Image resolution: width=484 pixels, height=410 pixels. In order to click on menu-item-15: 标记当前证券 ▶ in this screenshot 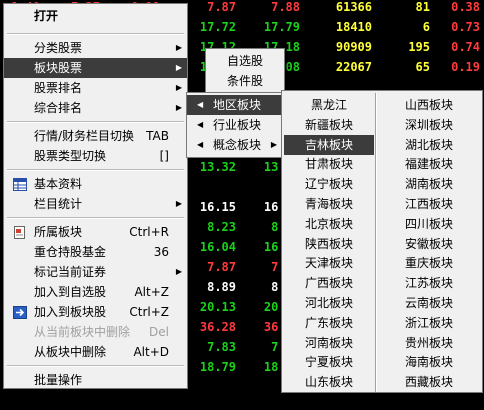, I will do `click(95, 272)`.